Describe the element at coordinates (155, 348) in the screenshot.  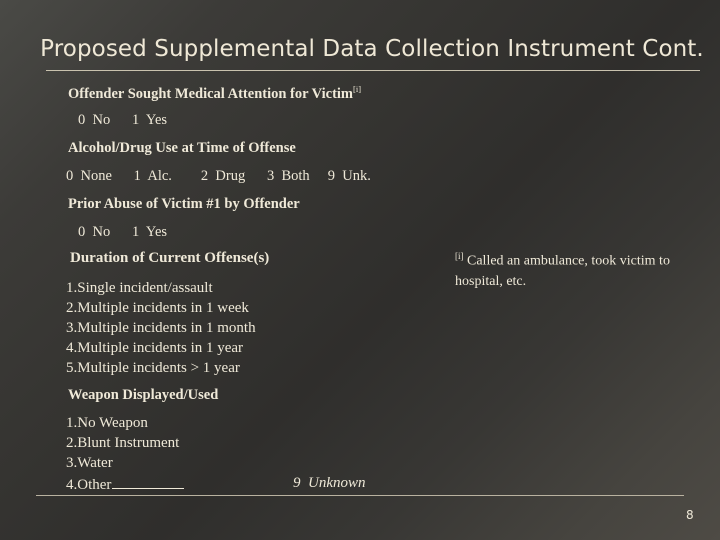
I see `duration-item-4: 4.Multiple incidents in 1 year` at that location.